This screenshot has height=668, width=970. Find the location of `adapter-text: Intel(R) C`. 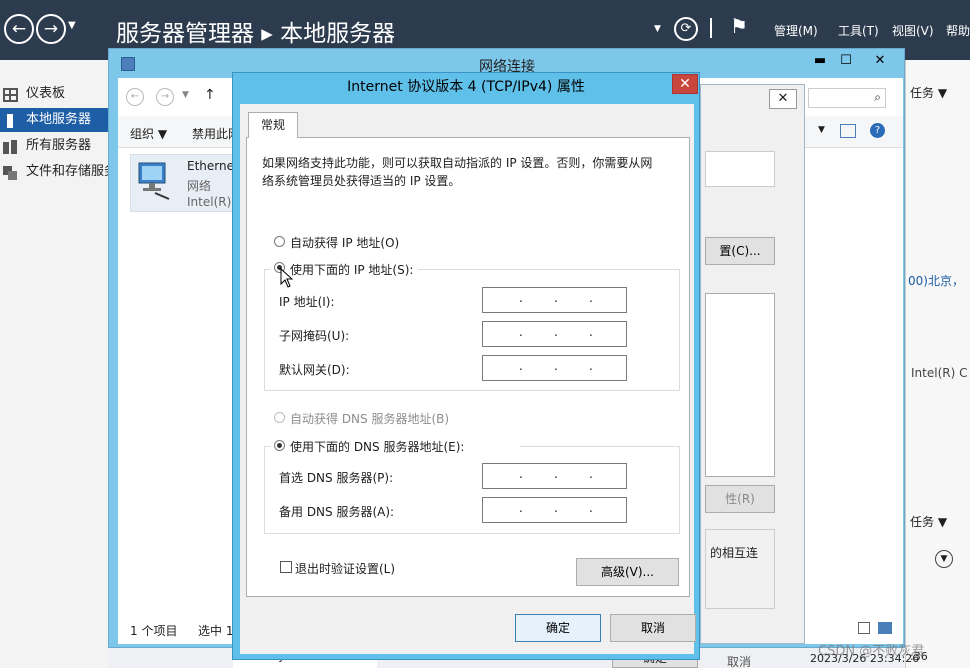

adapter-text: Intel(R) C is located at coordinates (939, 373).